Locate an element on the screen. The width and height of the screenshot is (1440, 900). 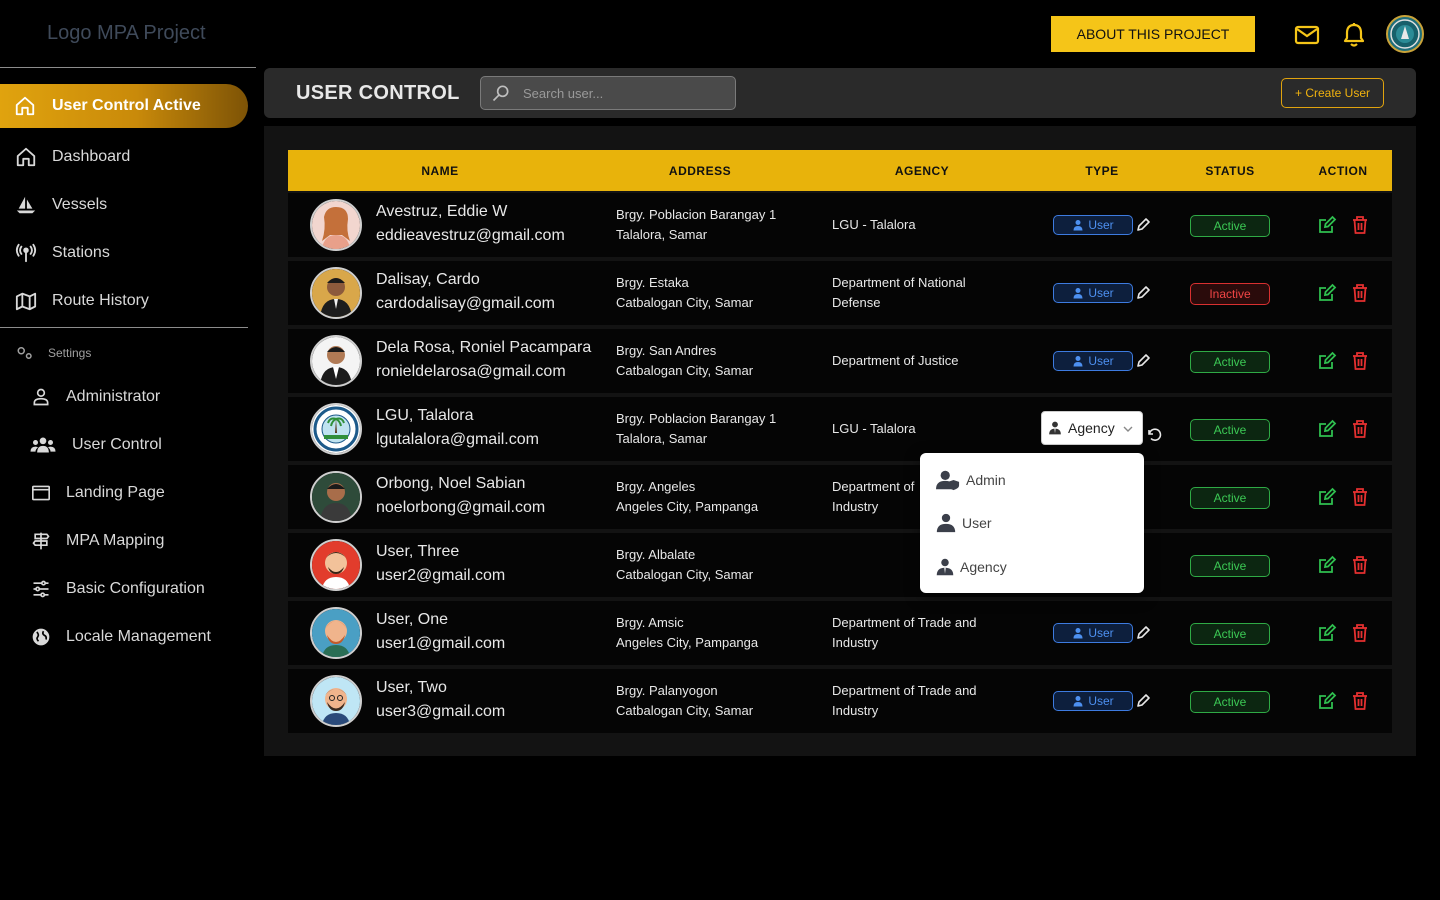
user-name: Orbong, Noel Sabian is located at coordinates (451, 483).